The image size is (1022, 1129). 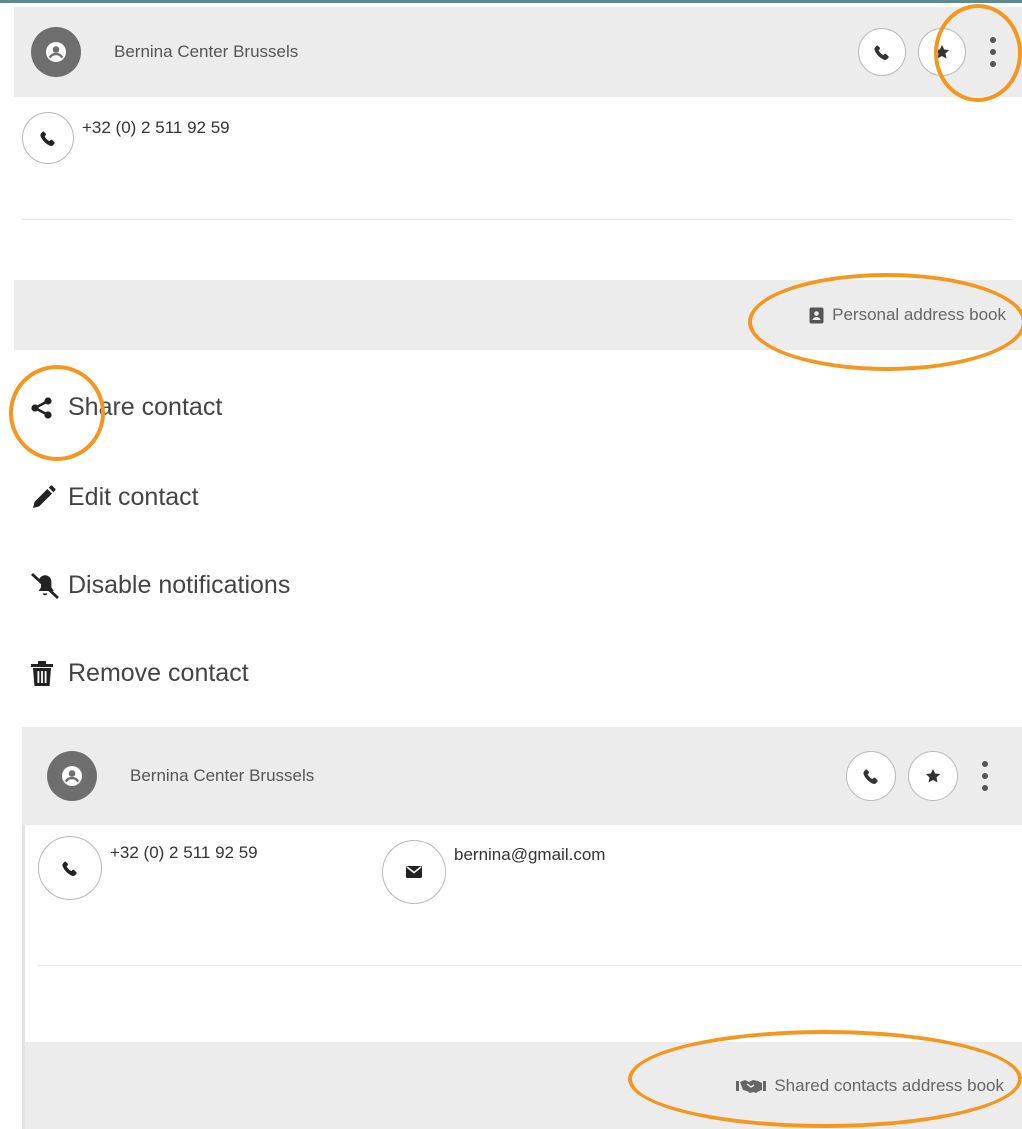 I want to click on menu-item-label: Edit contact, so click(x=133, y=497).